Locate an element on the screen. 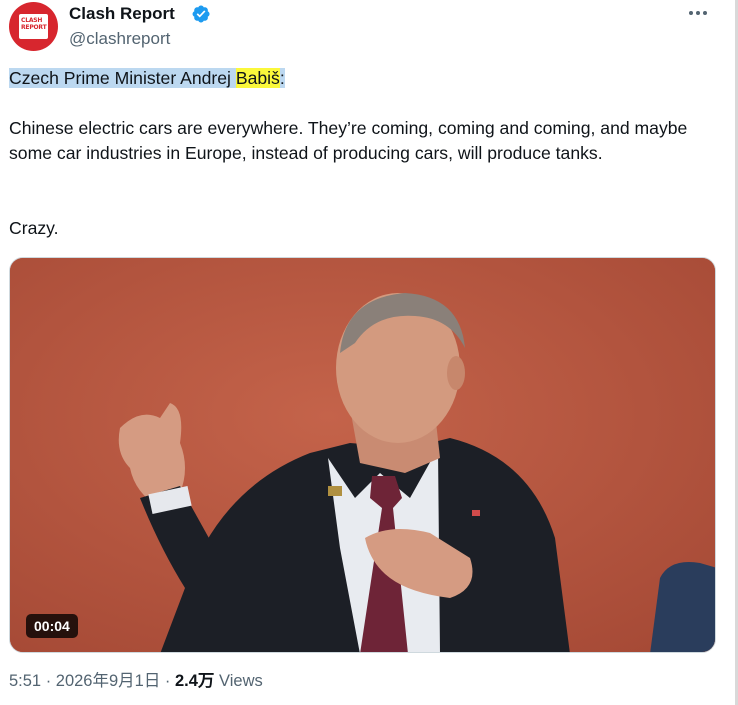 This screenshot has height=705, width=738. video-duration-badge: 00:04 is located at coordinates (52, 626).